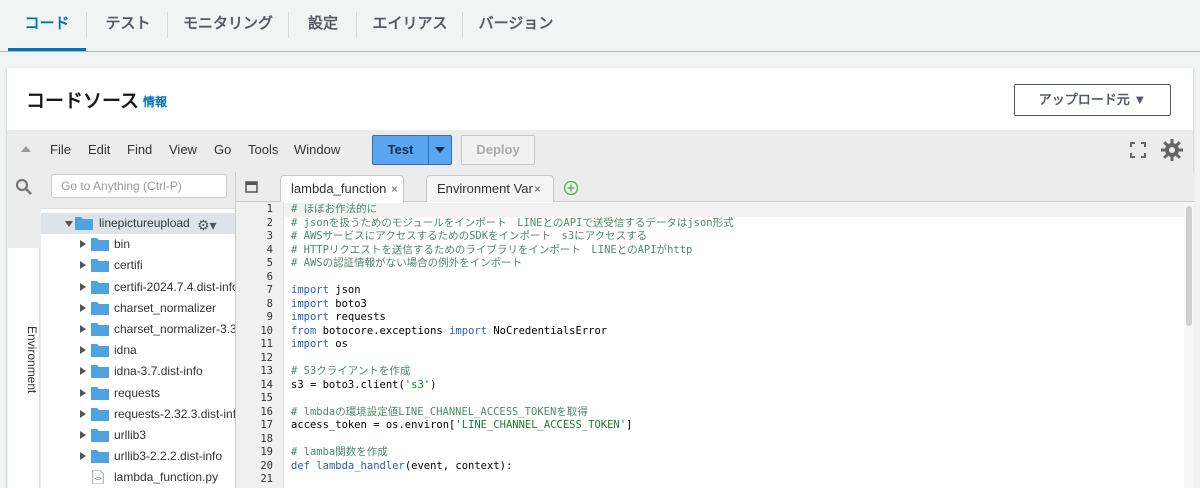 Image resolution: width=1200 pixels, height=488 pixels. Describe the element at coordinates (348, 384) in the screenshot. I see `code-token: s3 = boto3.client(` at that location.